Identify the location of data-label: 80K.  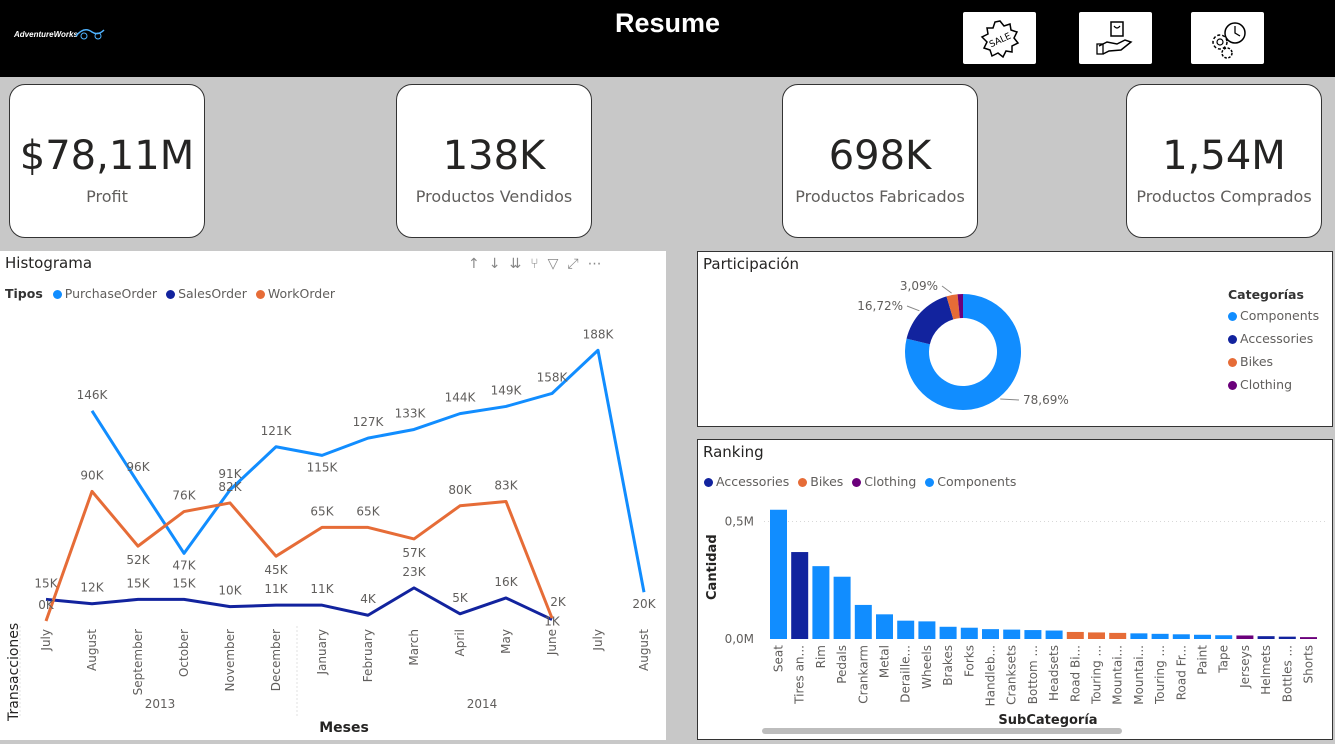
(460, 490).